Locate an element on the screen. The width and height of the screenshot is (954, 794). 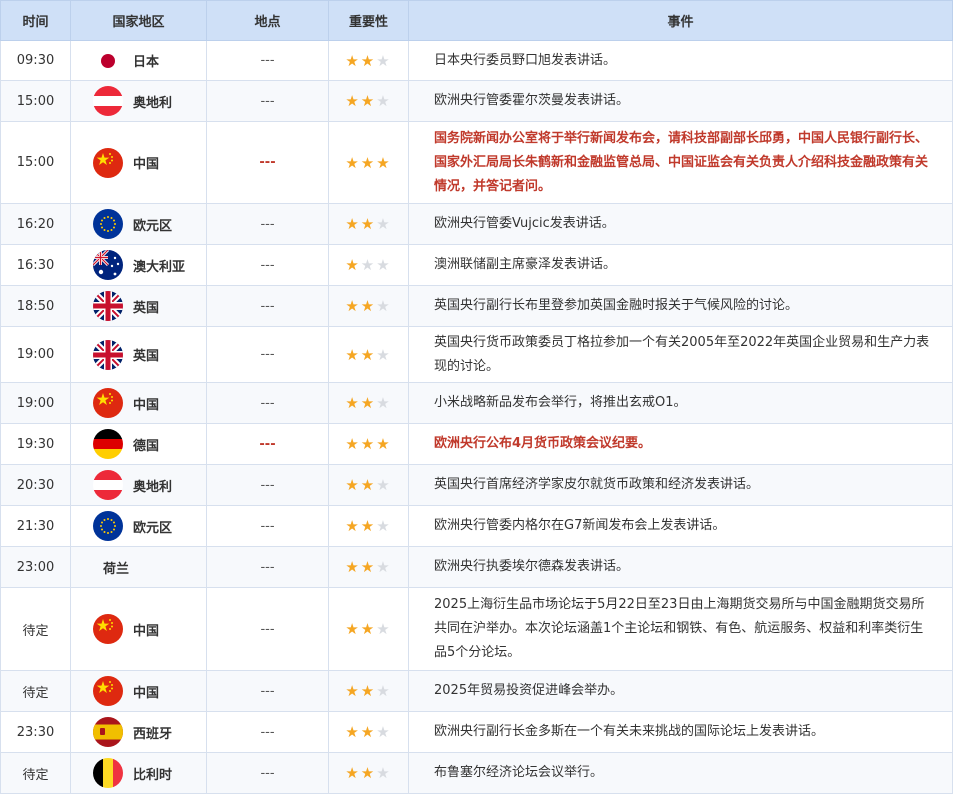
header-importance: 重要性 is located at coordinates (368, 20).